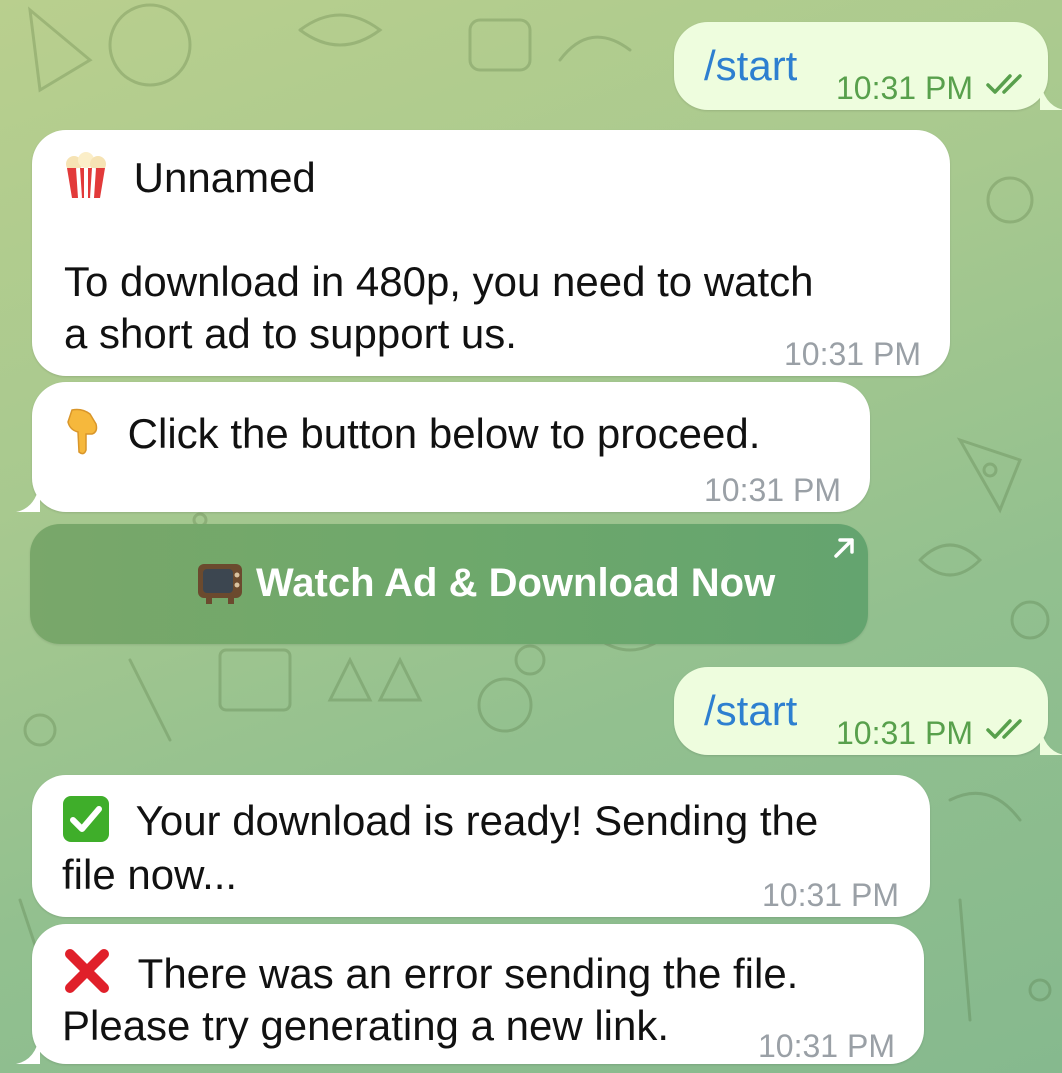  Describe the element at coordinates (220, 584) in the screenshot. I see `television-icon` at that location.